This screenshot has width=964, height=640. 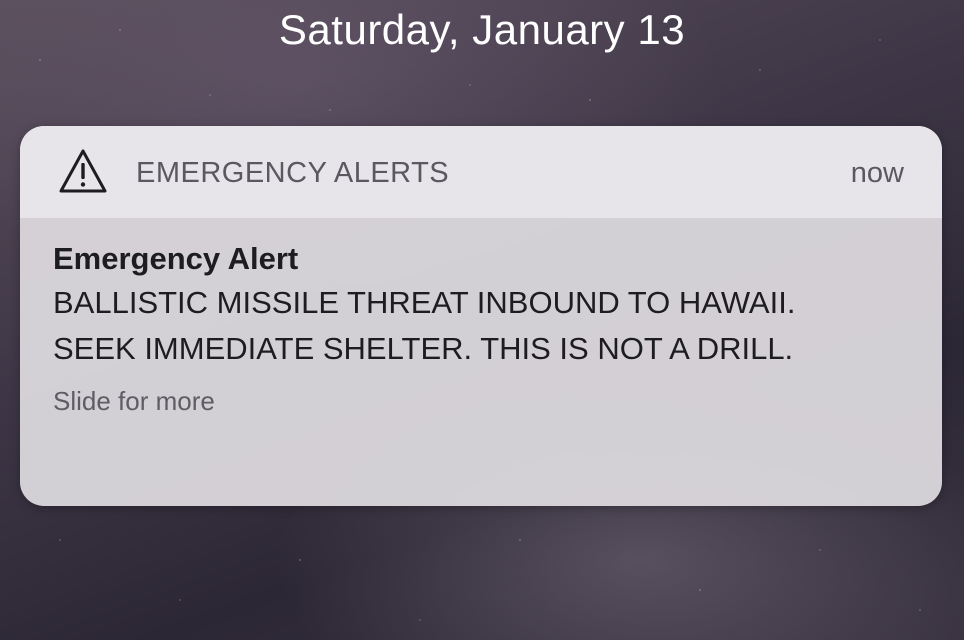 I want to click on slide-for-more-hint: Slide for more, so click(x=480, y=401).